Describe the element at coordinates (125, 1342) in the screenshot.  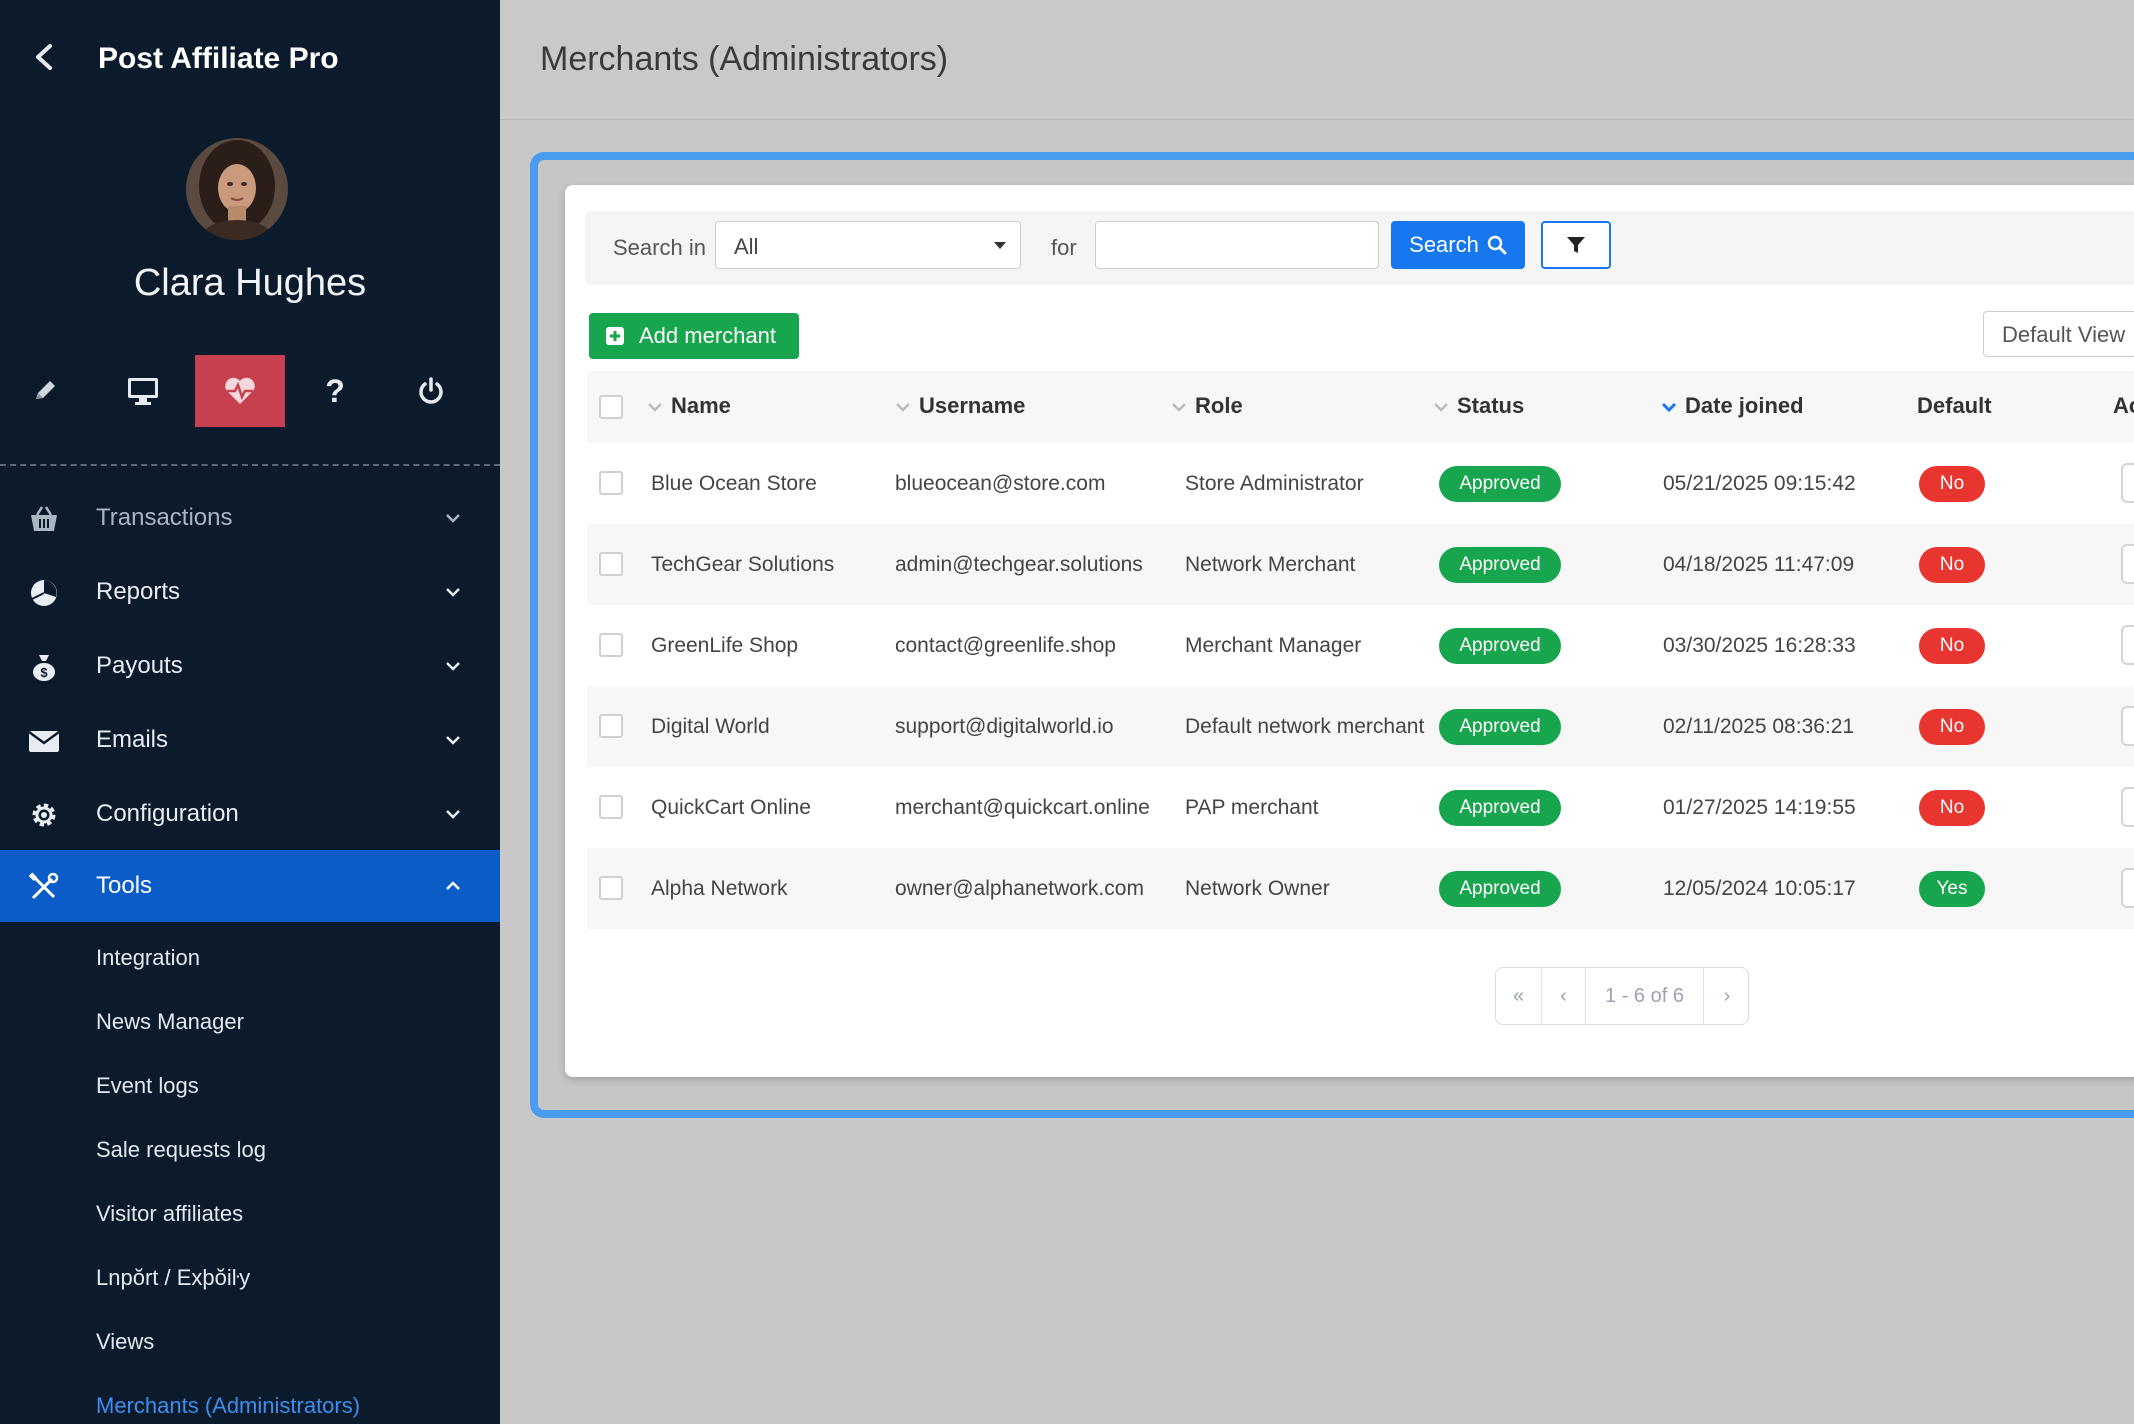
I see `submenu-views: Views` at that location.